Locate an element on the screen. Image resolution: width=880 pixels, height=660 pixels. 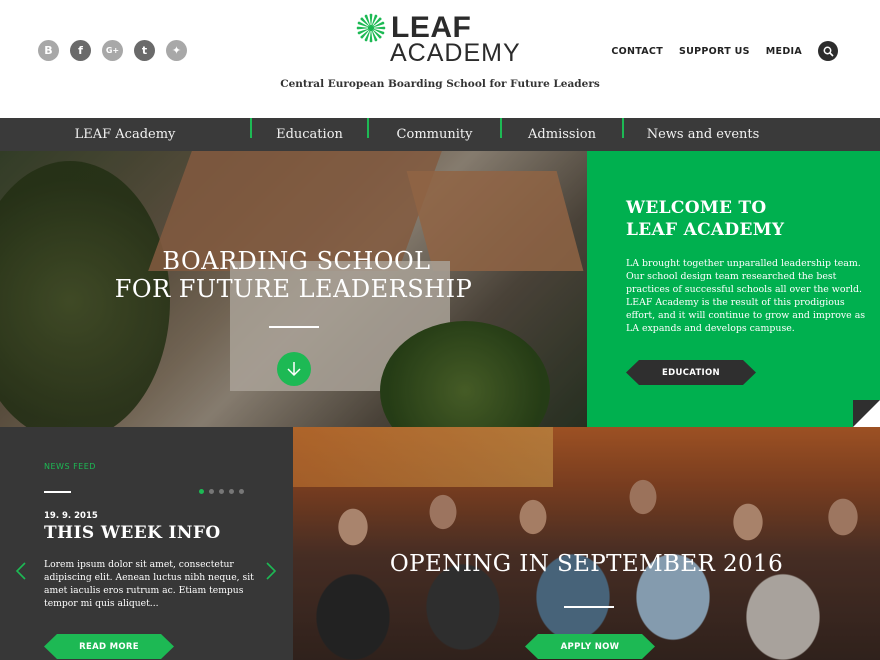
hero-title-line2: FOR FUTURE LEADERSHIP is located at coordinates (293, 289).